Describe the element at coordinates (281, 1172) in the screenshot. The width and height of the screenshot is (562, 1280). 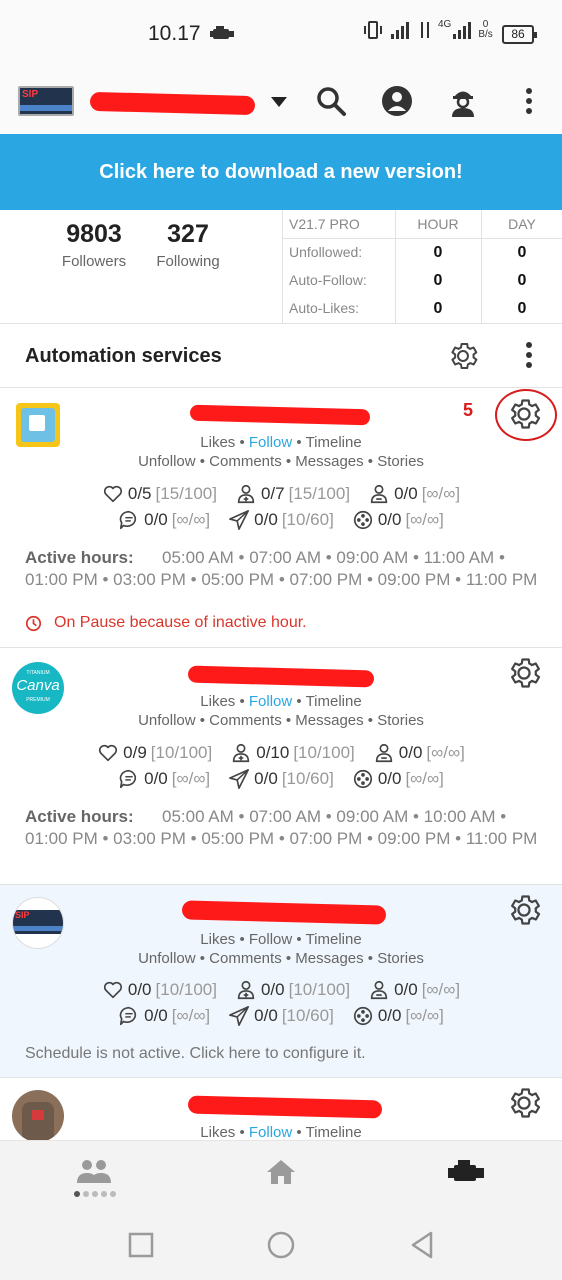
I see `home-icon` at that location.